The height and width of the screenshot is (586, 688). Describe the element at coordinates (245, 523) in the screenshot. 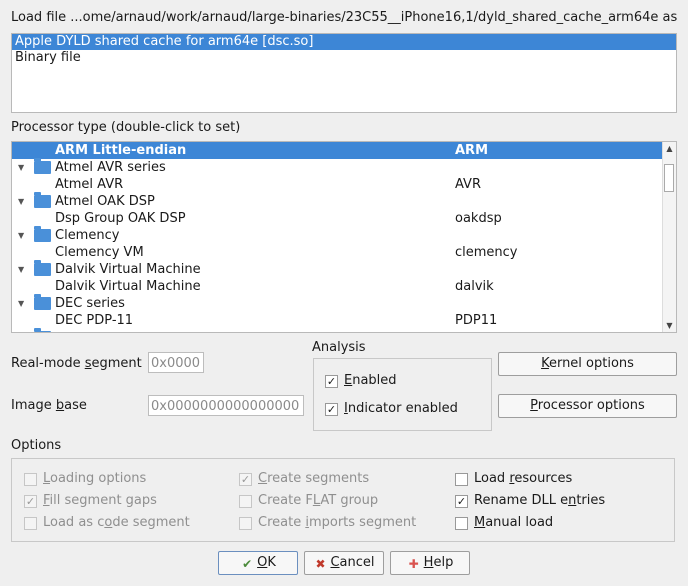

I see `create-imports-segment-checkbox` at that location.